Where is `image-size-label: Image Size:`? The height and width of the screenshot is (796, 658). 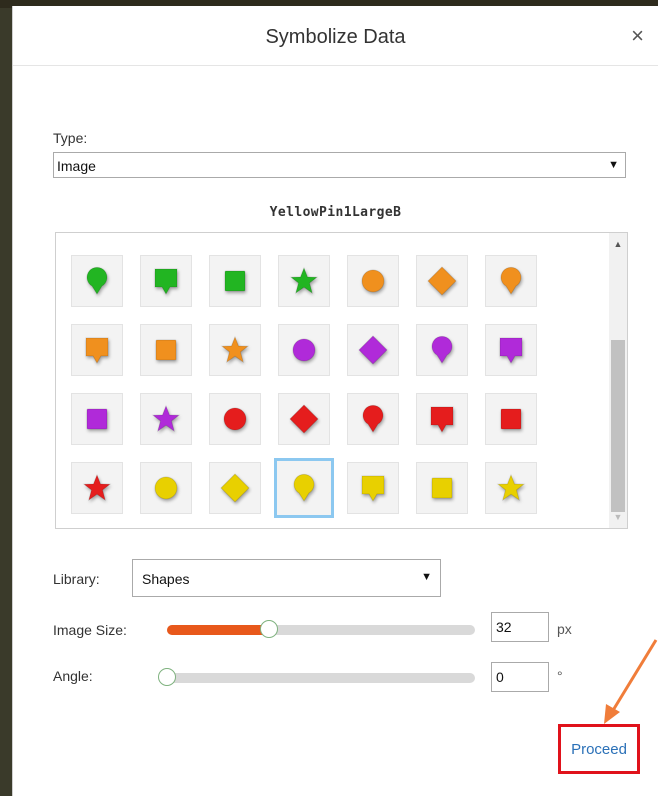
image-size-label: Image Size: is located at coordinates (90, 630).